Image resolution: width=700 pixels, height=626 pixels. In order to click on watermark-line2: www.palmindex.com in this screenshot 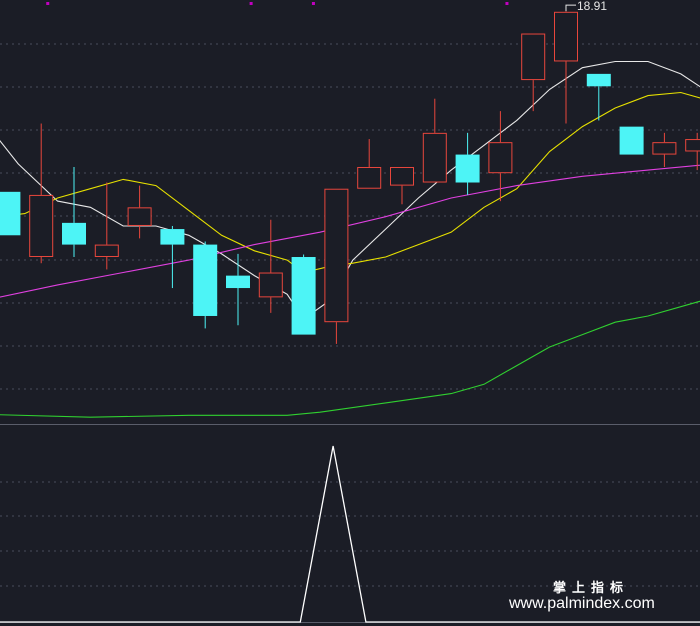, I will do `click(581, 603)`.